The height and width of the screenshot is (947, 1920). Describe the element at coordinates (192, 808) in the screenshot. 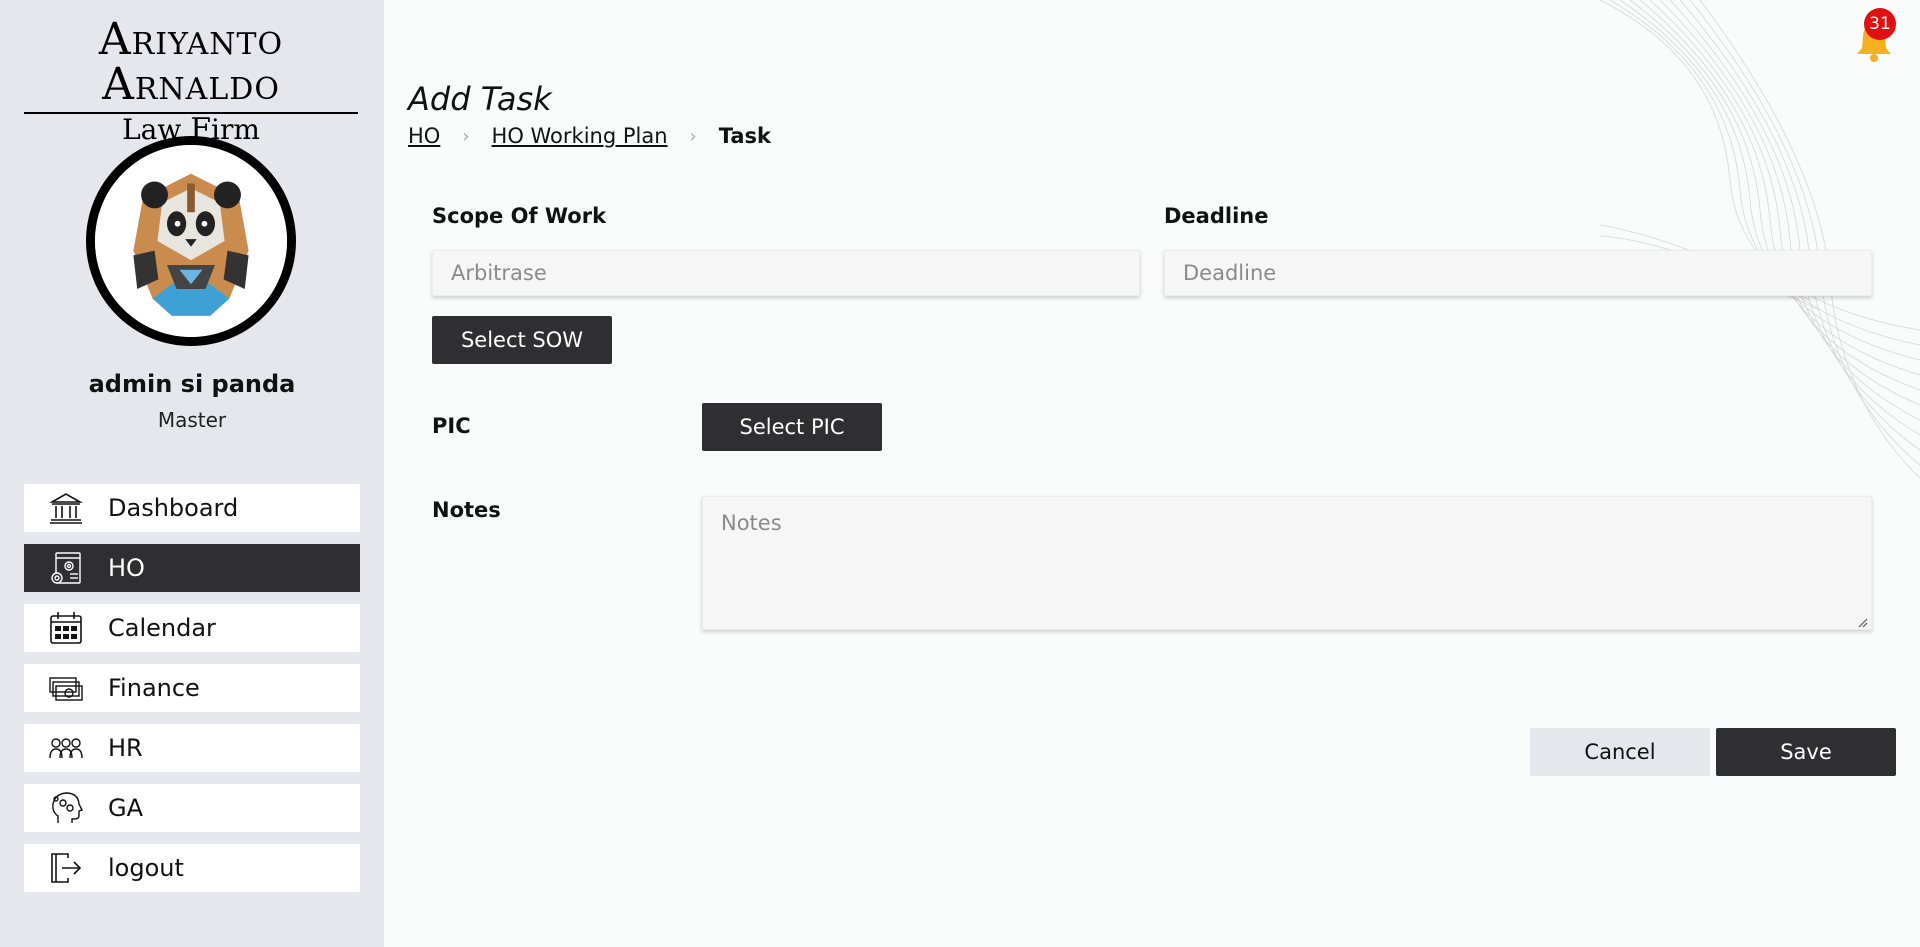

I see `sidebar-item-ga: GA` at that location.